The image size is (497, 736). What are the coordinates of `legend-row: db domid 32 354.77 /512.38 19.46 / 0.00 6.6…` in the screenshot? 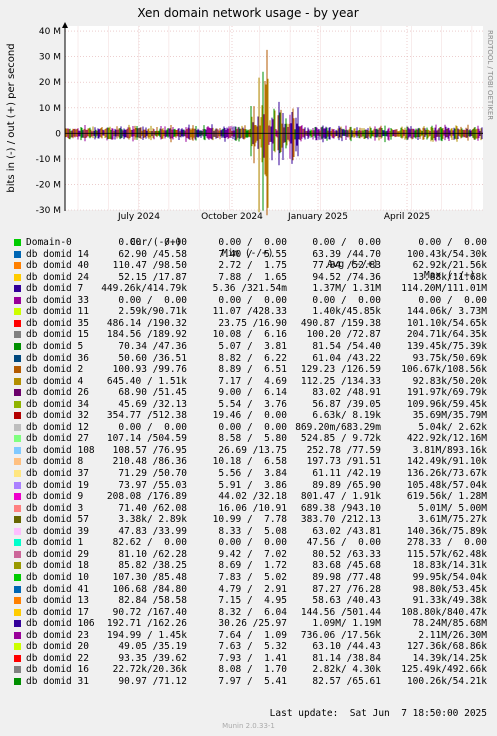 It's located at (248, 415).